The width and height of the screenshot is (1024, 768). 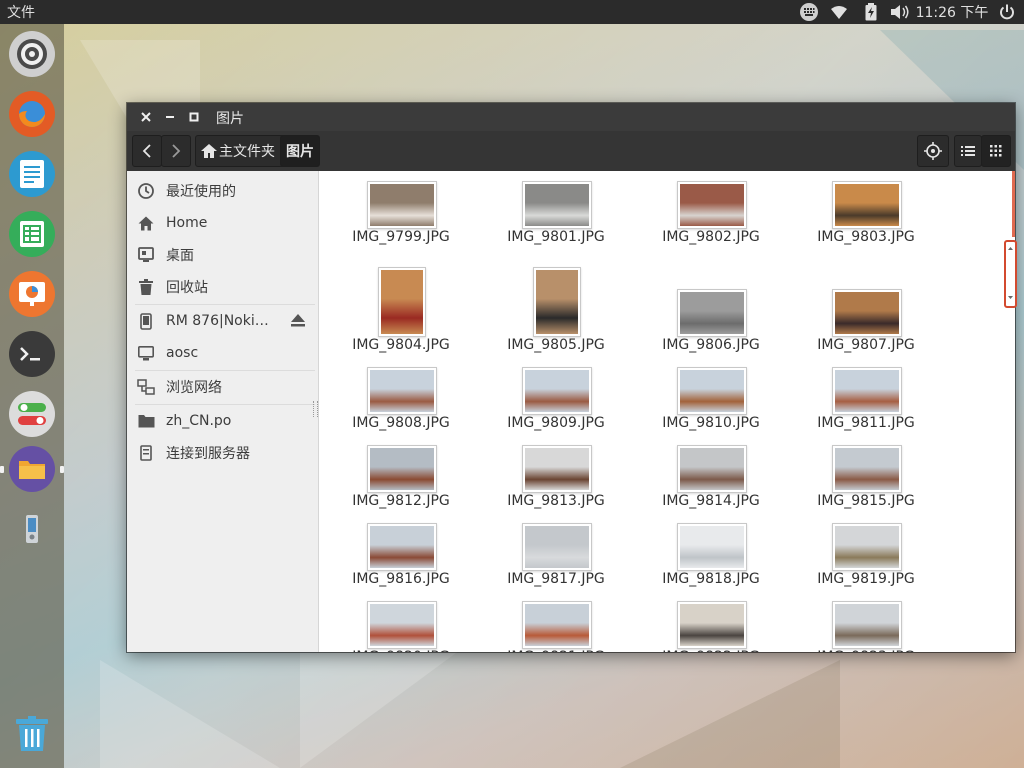 What do you see at coordinates (32, 529) in the screenshot?
I see `device-icon` at bounding box center [32, 529].